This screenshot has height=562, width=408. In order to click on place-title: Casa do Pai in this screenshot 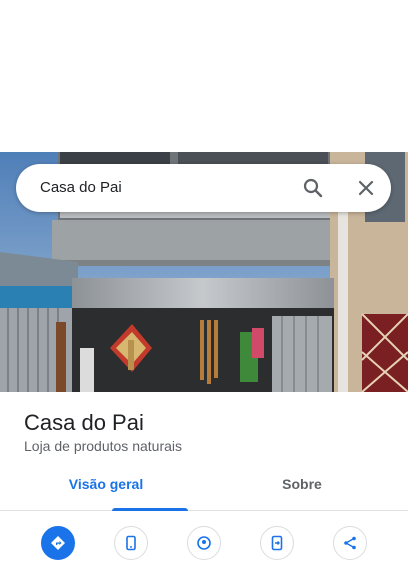, I will do `click(84, 422)`.